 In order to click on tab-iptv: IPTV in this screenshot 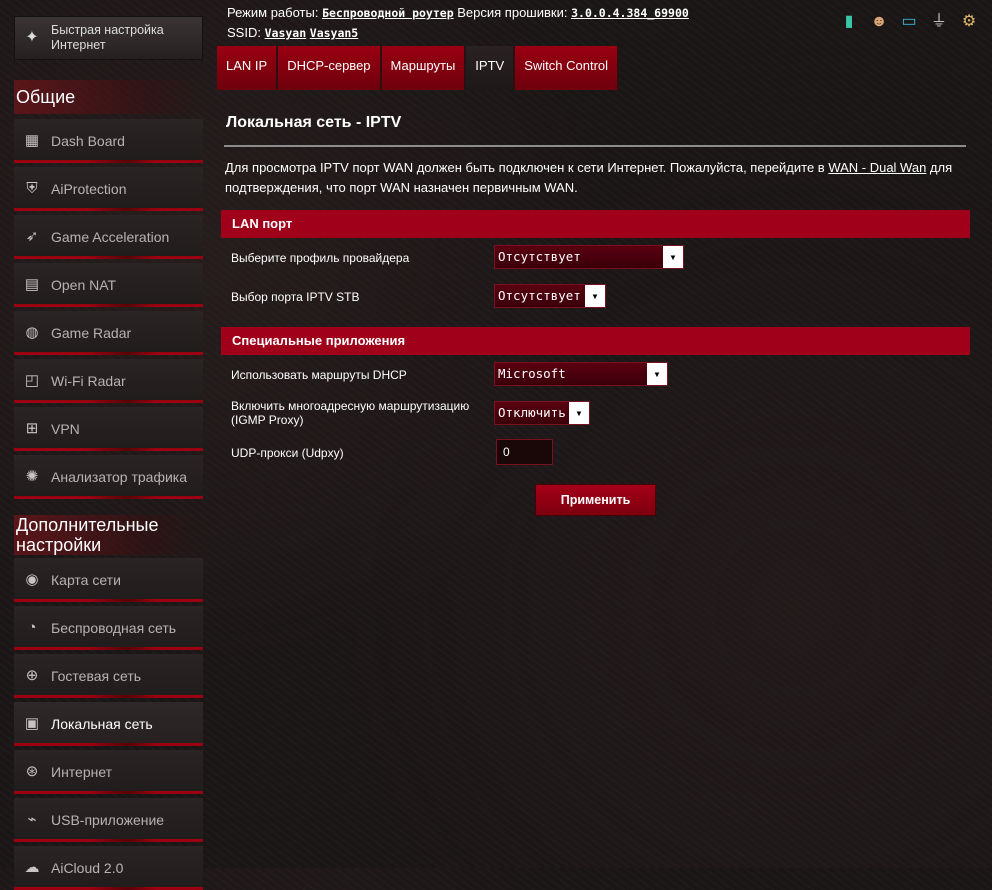, I will do `click(491, 68)`.